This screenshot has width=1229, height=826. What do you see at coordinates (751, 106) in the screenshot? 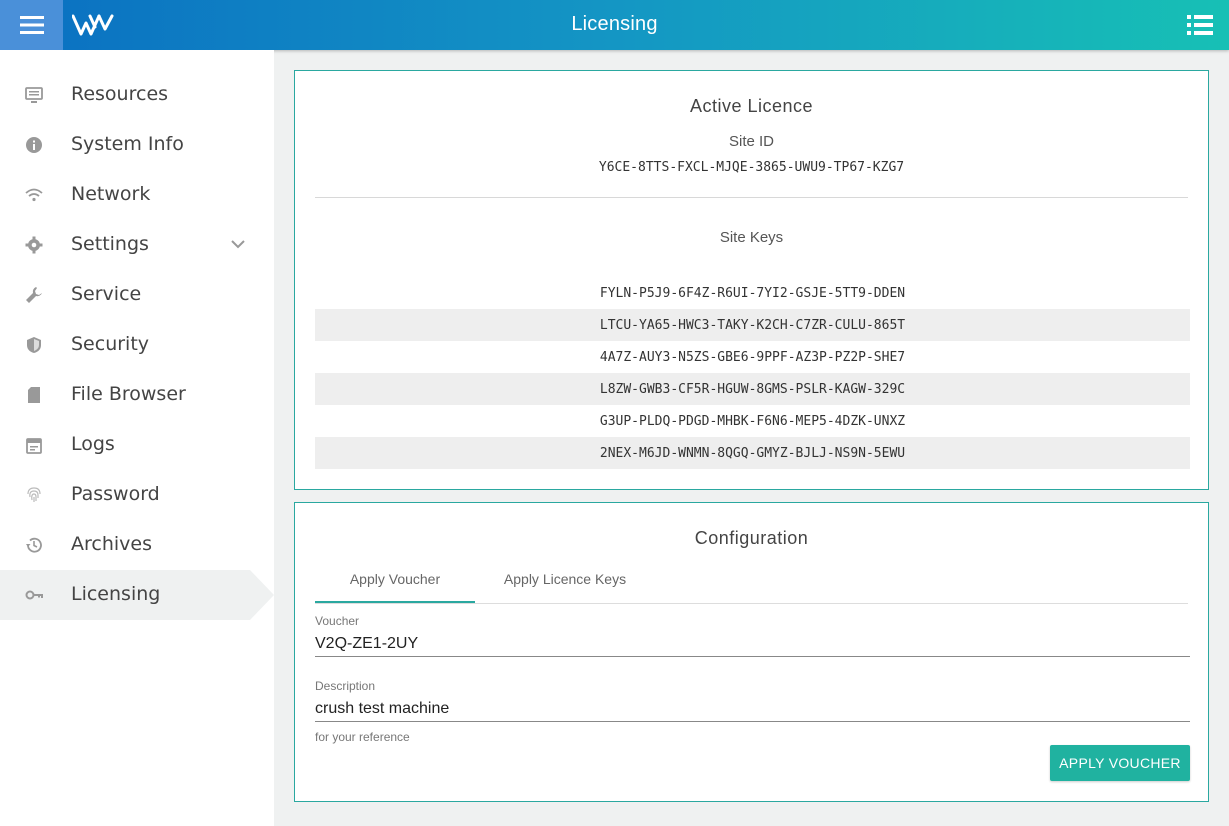
I see `card-title: Active Licence` at bounding box center [751, 106].